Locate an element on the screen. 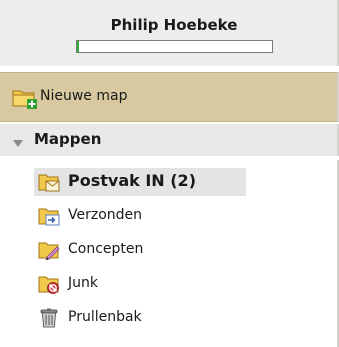  folder-item-drafts: Concepten is located at coordinates (114, 250).